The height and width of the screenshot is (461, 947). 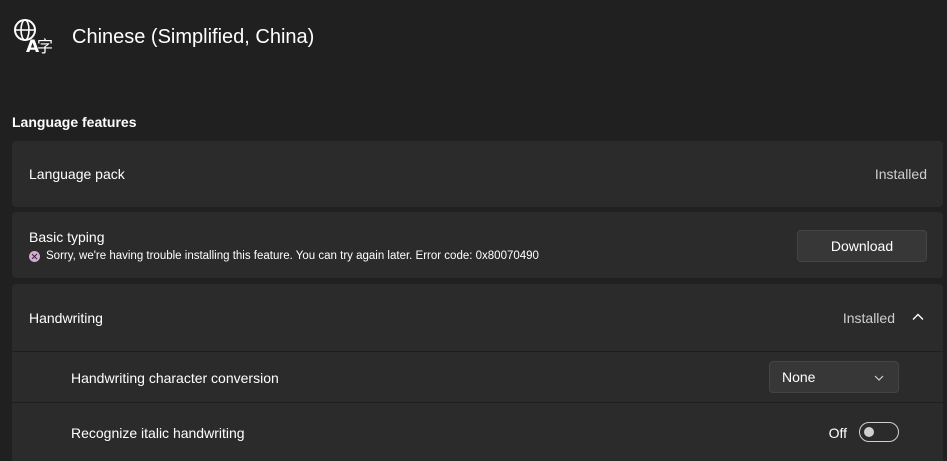 I want to click on error-icon, so click(x=34, y=256).